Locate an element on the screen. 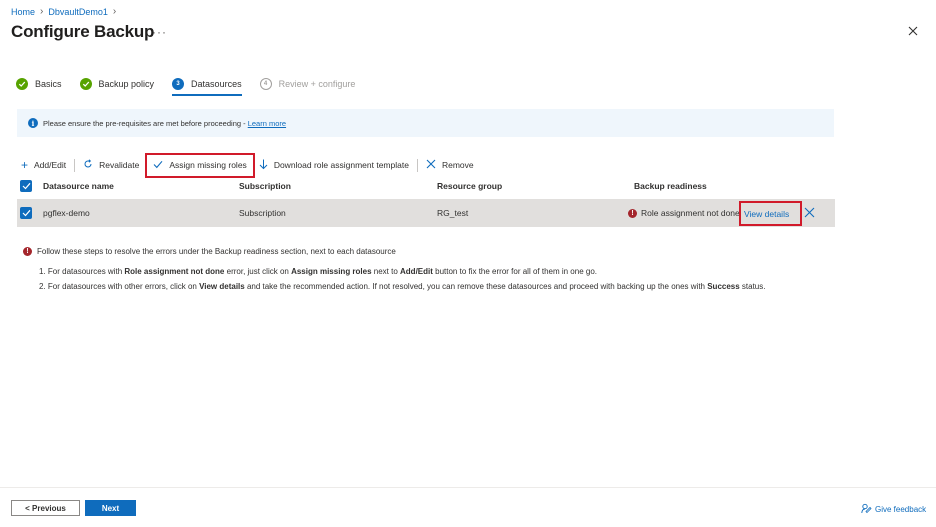  step-review-configure: 4 Review + configure is located at coordinates (307, 84).